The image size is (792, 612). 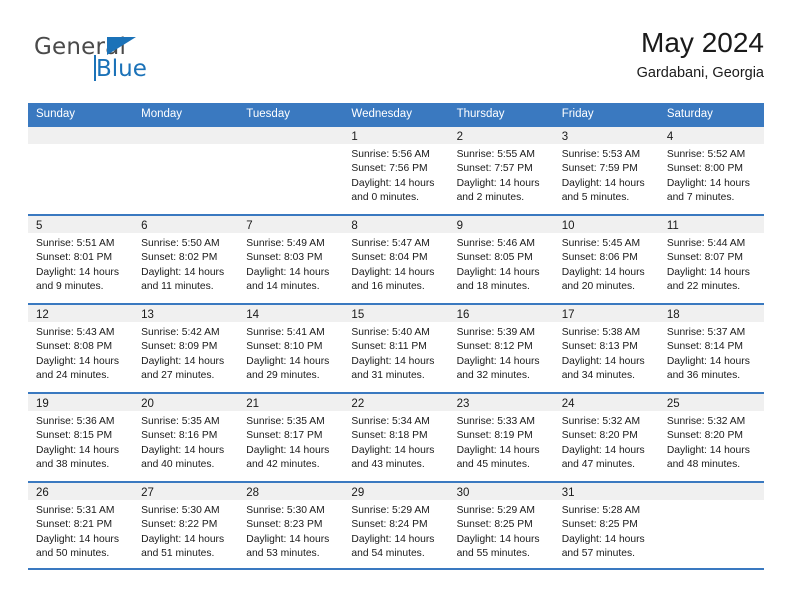 I want to click on daylight-text-cont: and 9 minutes., so click(x=70, y=286).